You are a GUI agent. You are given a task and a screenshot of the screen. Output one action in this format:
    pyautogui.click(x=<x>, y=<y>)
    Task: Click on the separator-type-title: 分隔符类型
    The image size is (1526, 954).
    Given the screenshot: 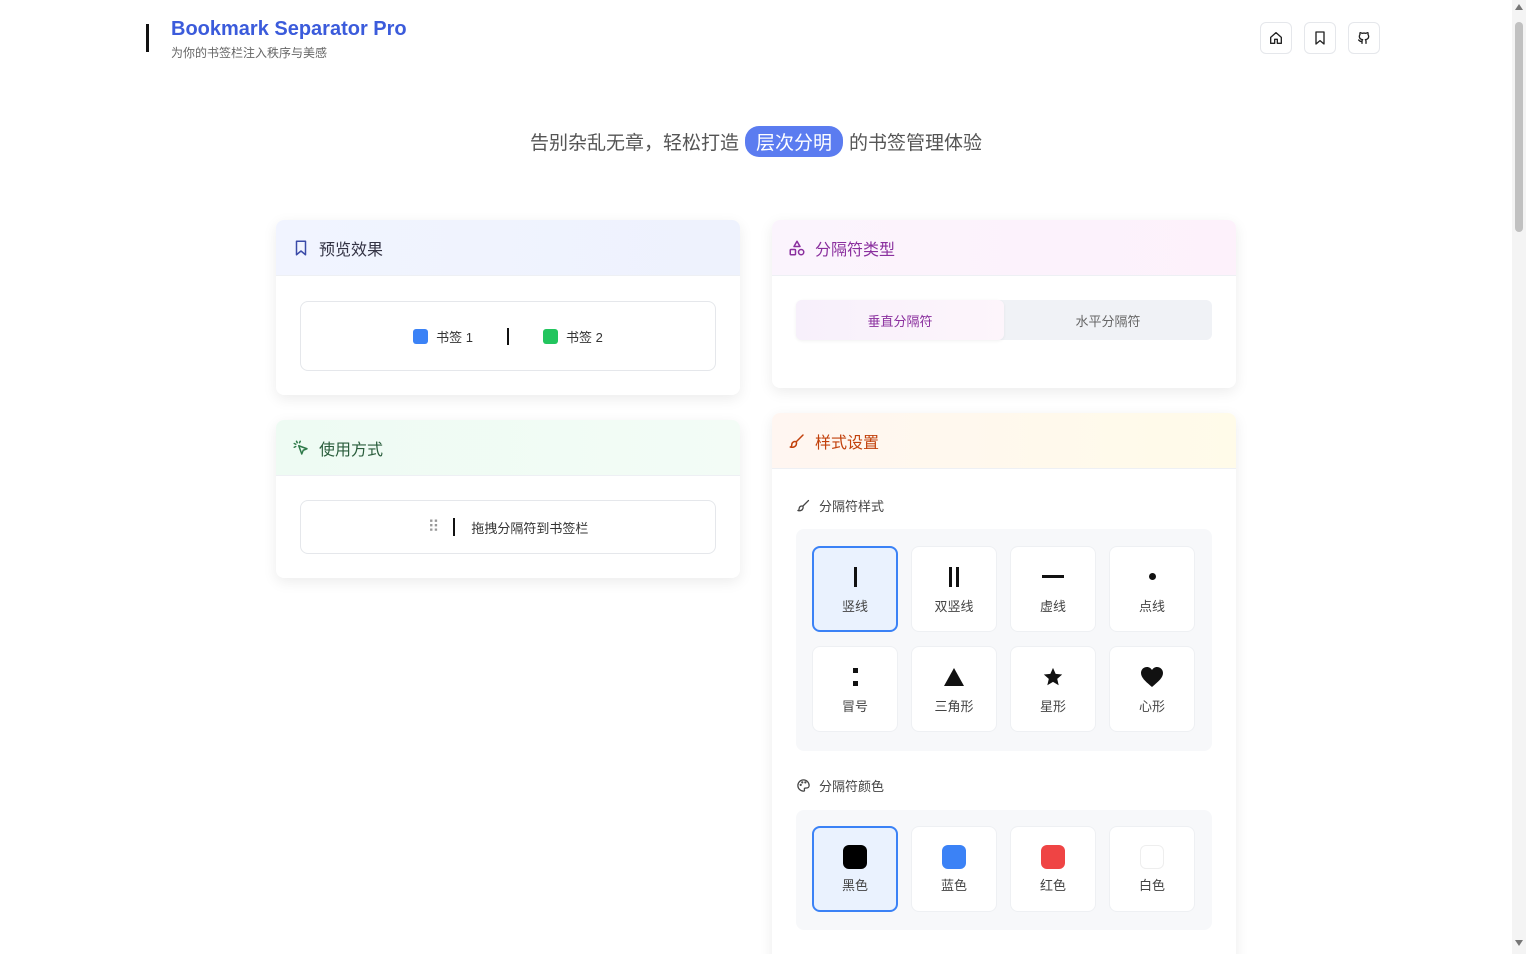 What is the action you would take?
    pyautogui.click(x=855, y=250)
    